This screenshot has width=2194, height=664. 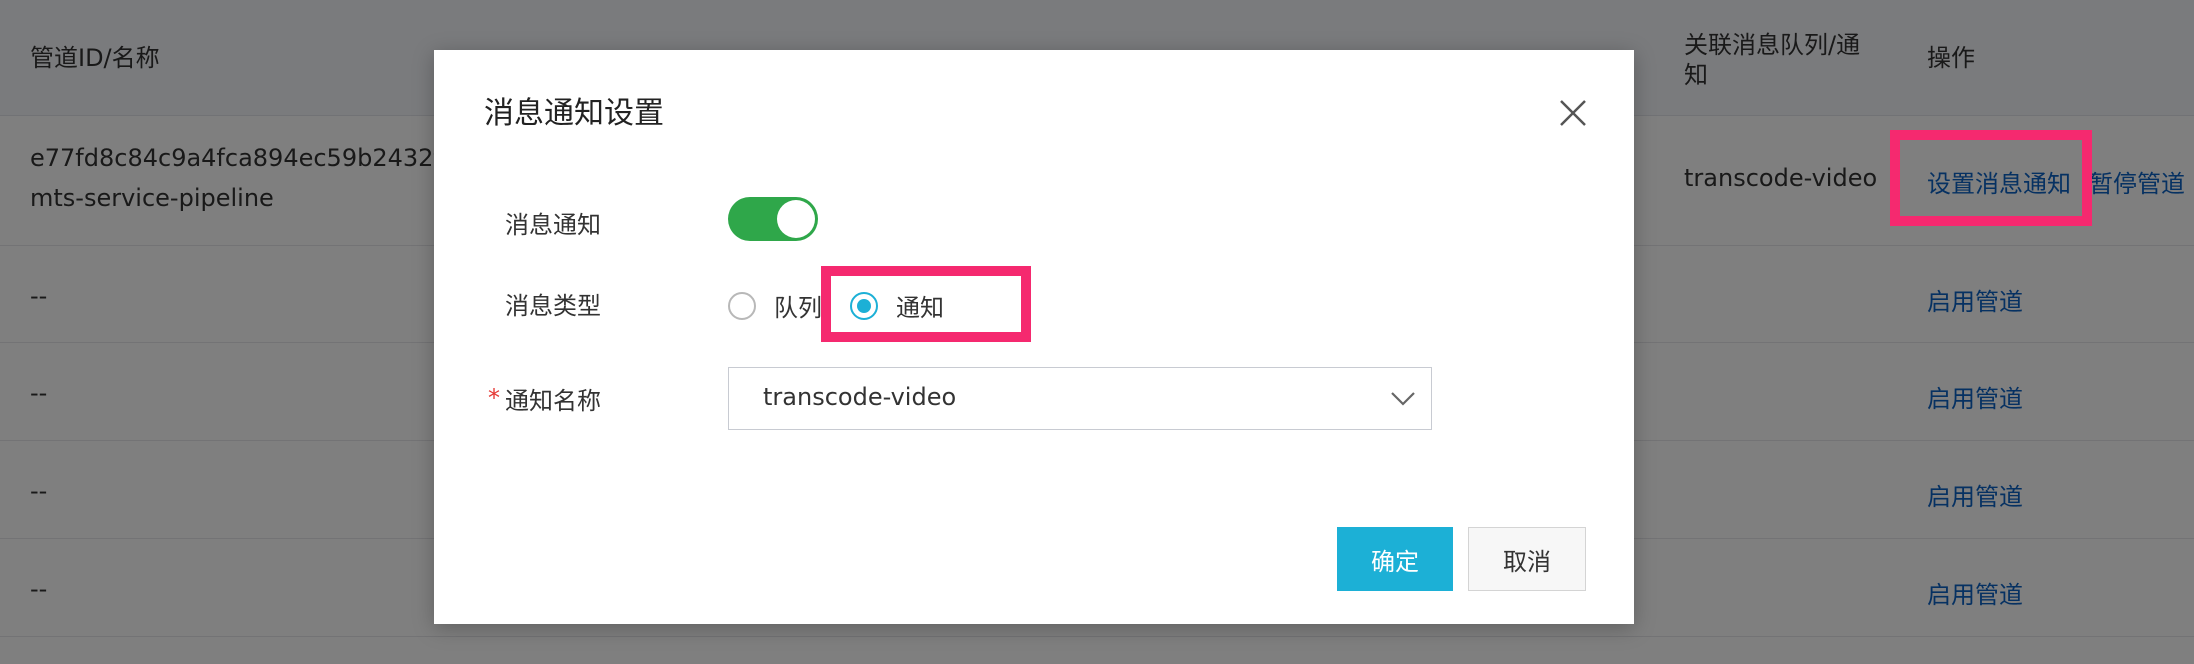 What do you see at coordinates (1573, 113) in the screenshot?
I see `close-icon` at bounding box center [1573, 113].